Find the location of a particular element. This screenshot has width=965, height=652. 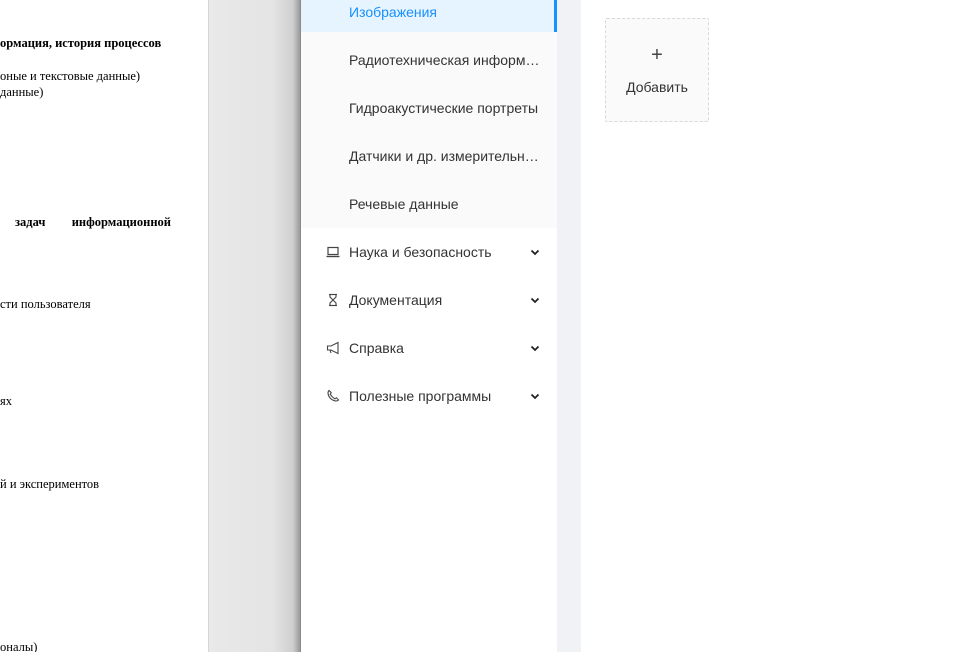

submenu-item-images: Изображения is located at coordinates (429, 16).